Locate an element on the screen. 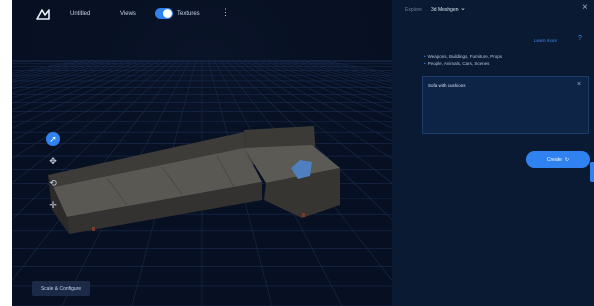 The image size is (594, 306). panel-resize-handle is located at coordinates (592, 172).